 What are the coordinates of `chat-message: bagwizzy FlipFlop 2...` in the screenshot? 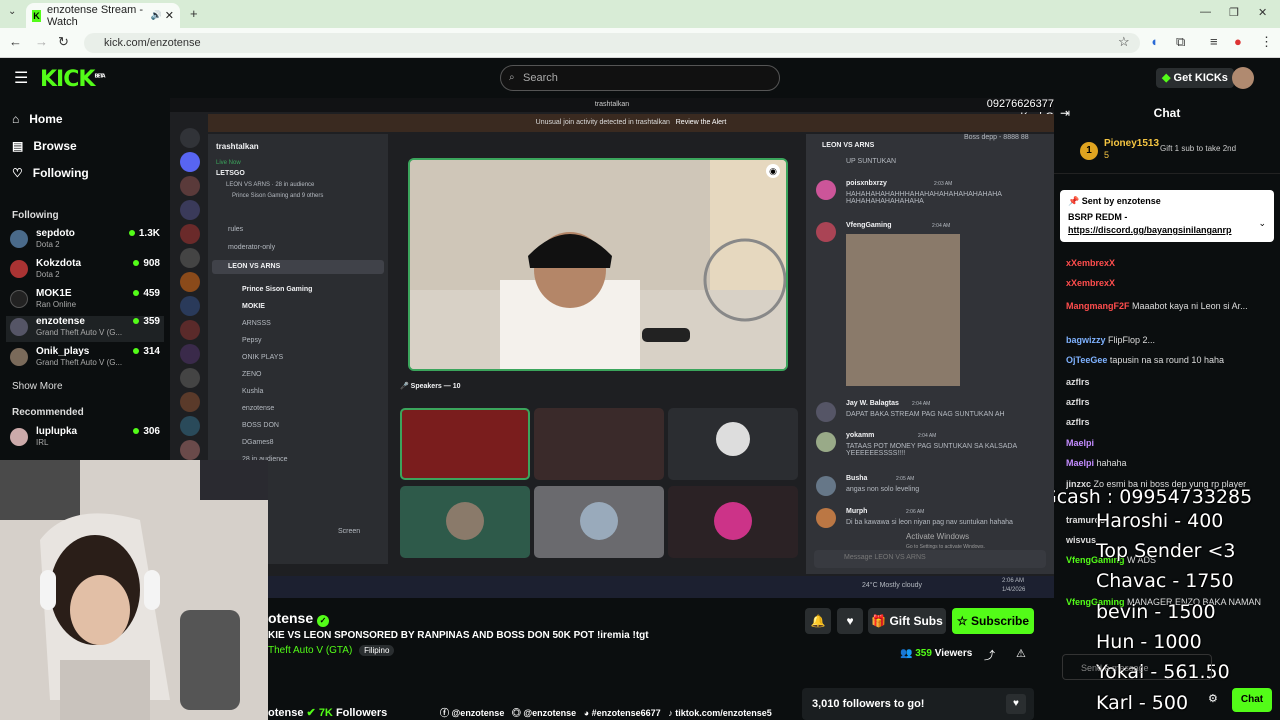 It's located at (1111, 340).